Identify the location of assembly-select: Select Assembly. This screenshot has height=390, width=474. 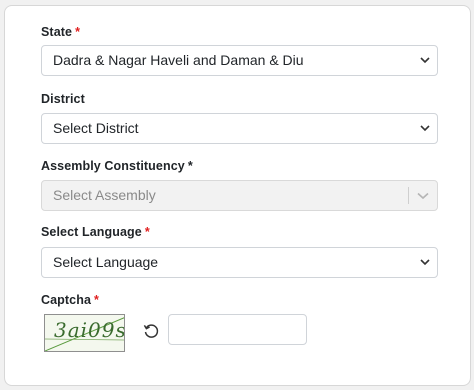
(239, 195).